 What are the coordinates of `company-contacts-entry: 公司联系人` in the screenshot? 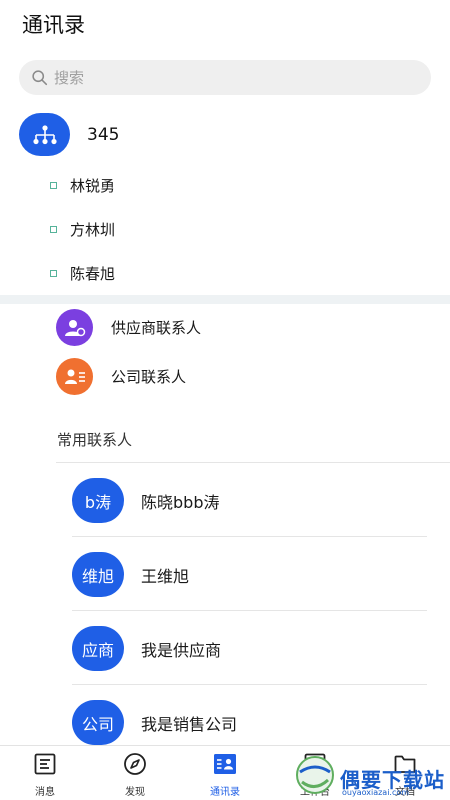 It's located at (121, 376).